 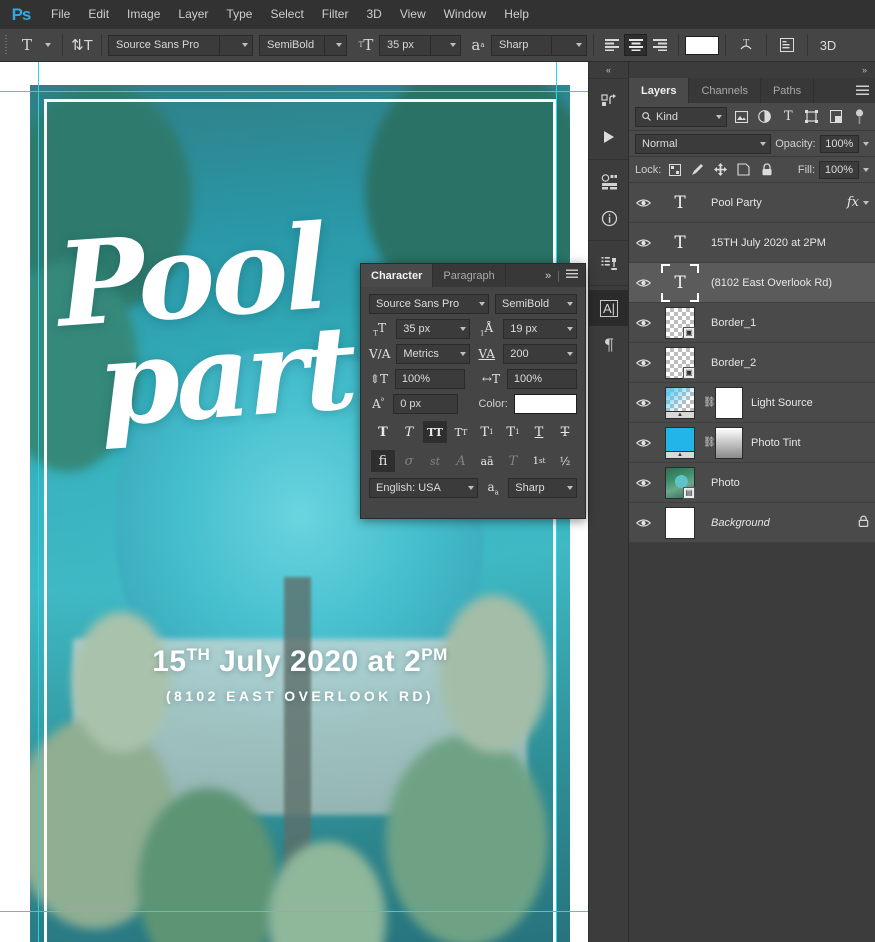 What do you see at coordinates (294, 911) in the screenshot?
I see `guide-horizontal-bottom` at bounding box center [294, 911].